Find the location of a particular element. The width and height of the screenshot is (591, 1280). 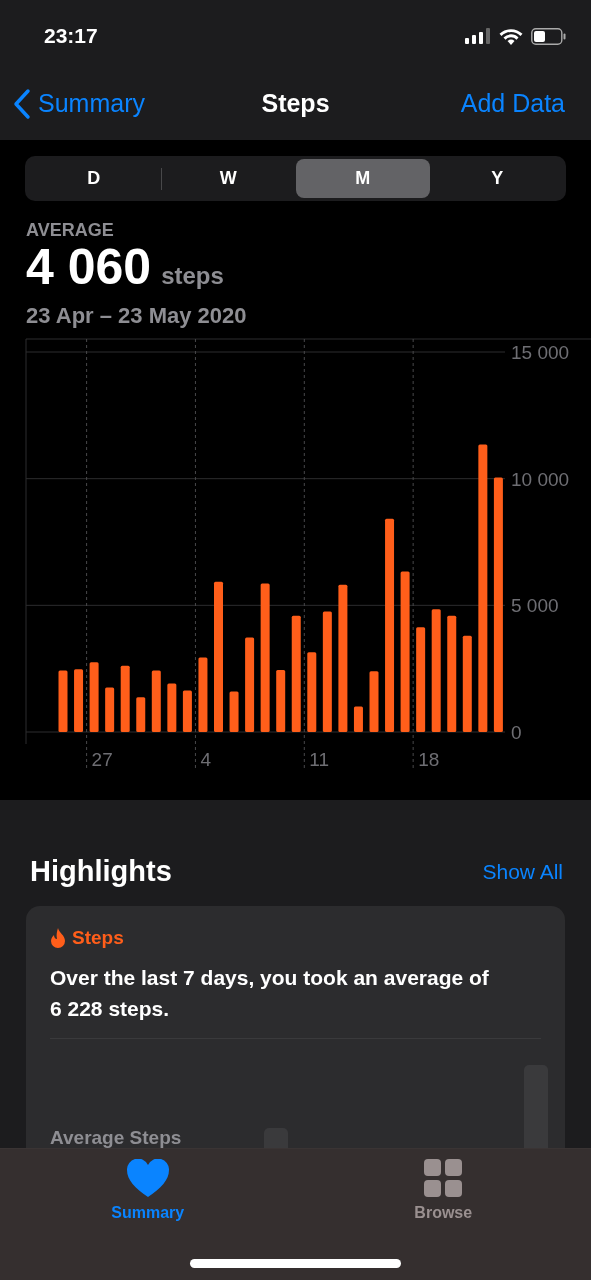

status-time: 23:17 is located at coordinates (71, 36).